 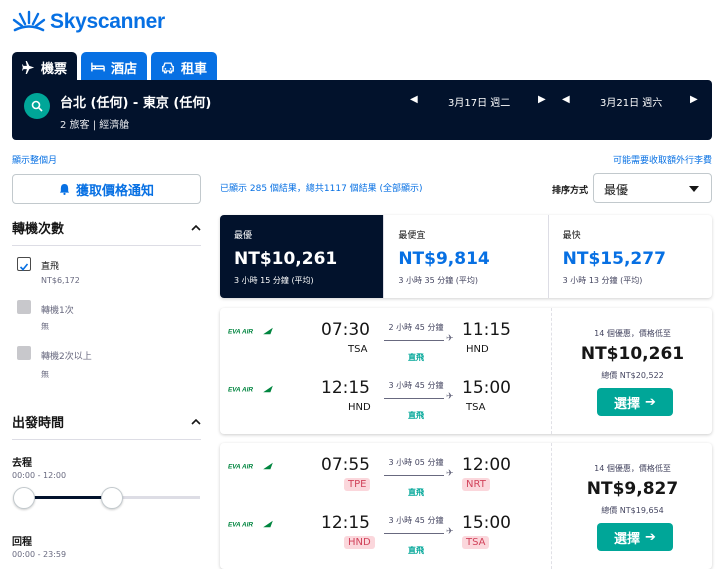 What do you see at coordinates (486, 330) in the screenshot?
I see `arrival-time: 11:15` at bounding box center [486, 330].